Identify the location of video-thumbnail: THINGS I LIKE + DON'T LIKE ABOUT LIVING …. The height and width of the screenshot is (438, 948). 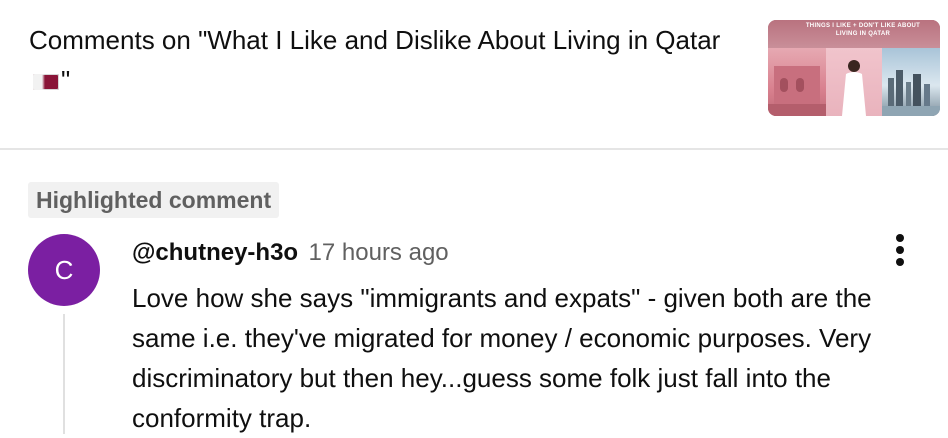
(854, 68).